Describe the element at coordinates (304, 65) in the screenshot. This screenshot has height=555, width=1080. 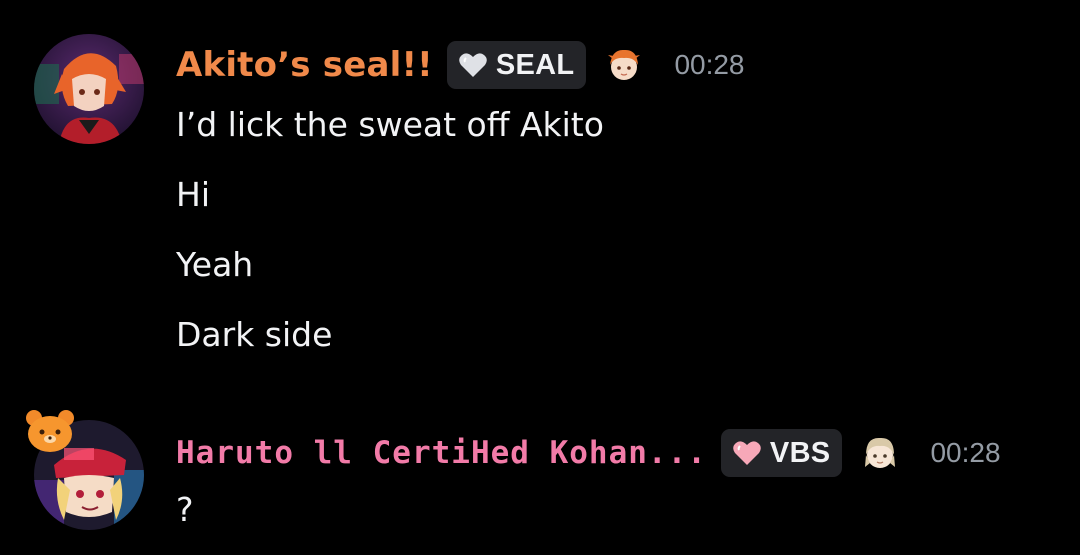
I see `username: Akito’s seal!!` at that location.